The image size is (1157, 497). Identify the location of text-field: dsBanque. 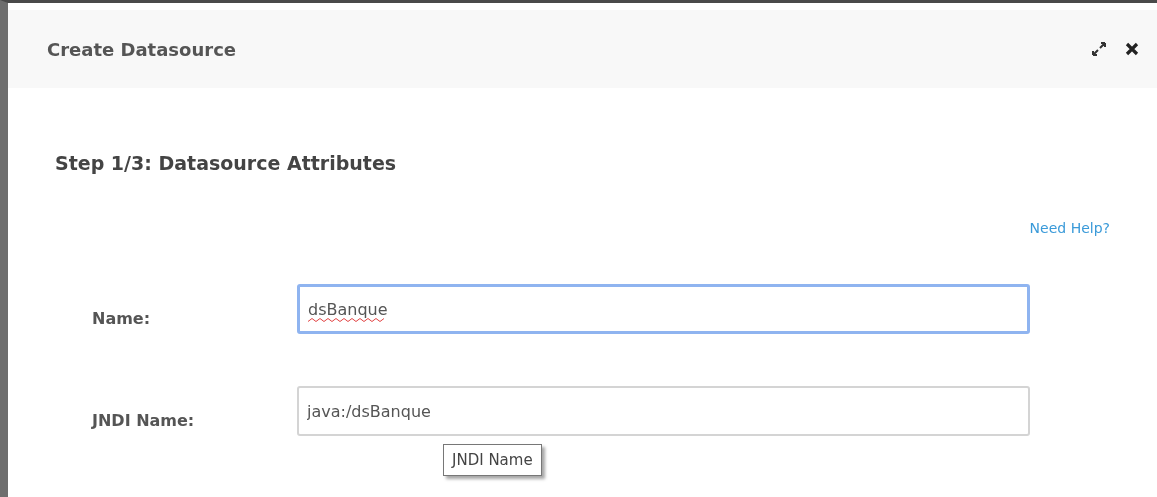
(663, 309).